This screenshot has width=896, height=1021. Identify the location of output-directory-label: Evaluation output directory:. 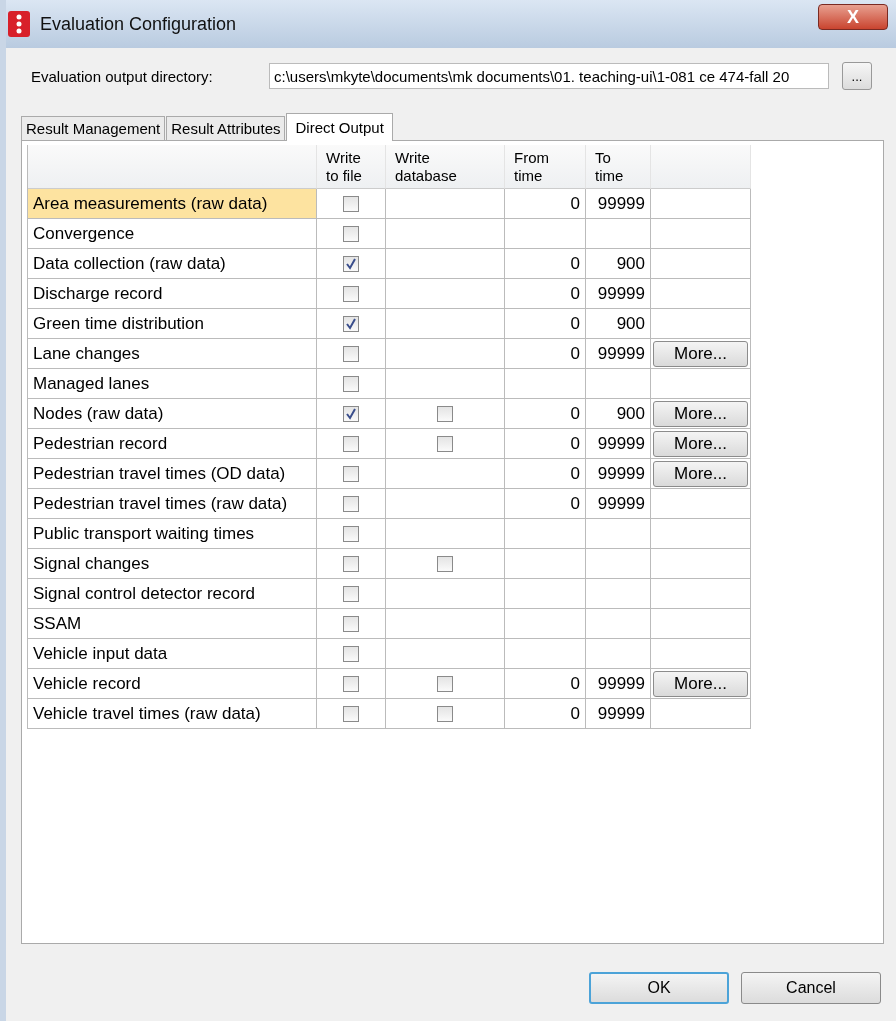
(122, 76).